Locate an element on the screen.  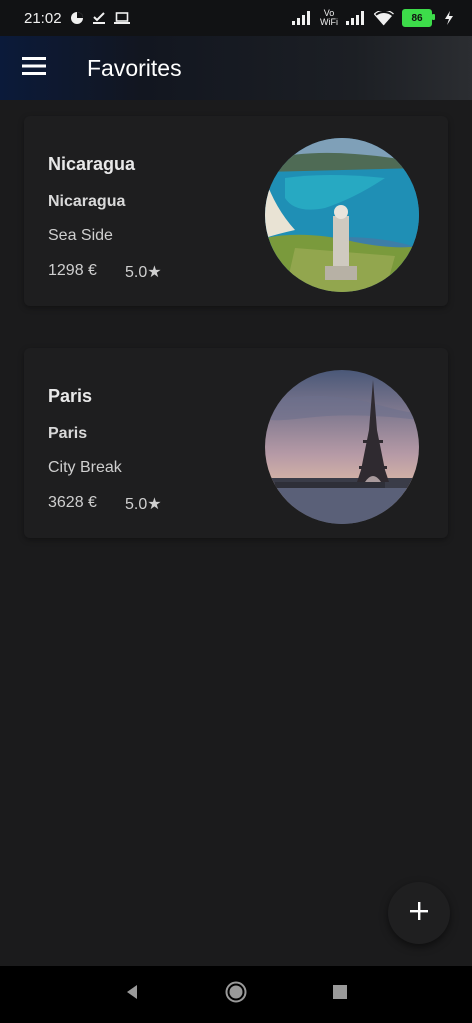
home-icon is located at coordinates (236, 994).